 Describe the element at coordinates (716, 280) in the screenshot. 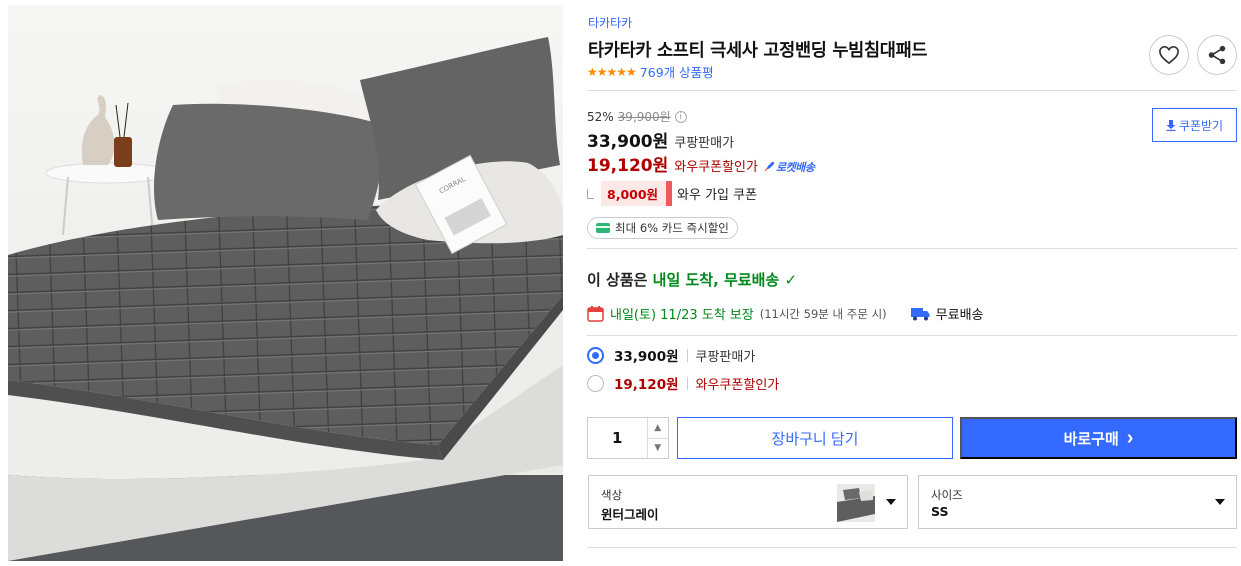

I see `delivery-headline-highlight: 내일 도착, 무료배송` at that location.